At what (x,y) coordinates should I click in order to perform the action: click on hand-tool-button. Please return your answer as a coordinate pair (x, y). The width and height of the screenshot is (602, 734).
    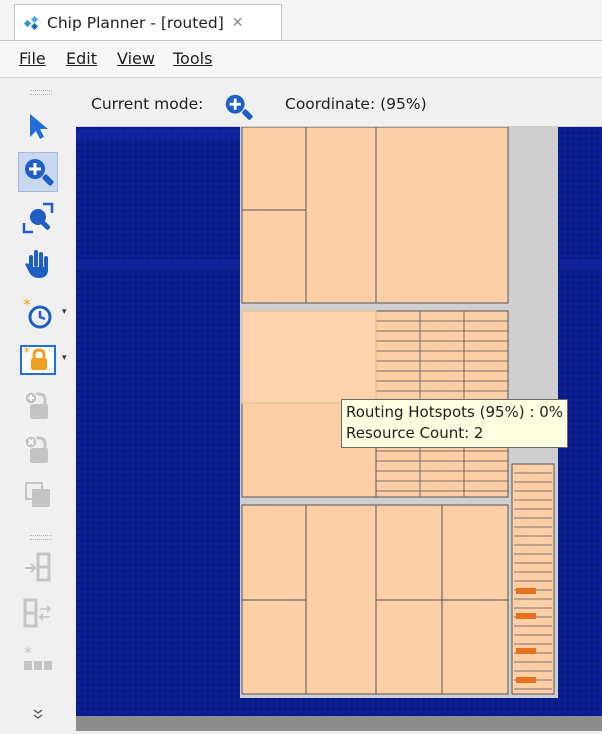
    Looking at the image, I should click on (38, 264).